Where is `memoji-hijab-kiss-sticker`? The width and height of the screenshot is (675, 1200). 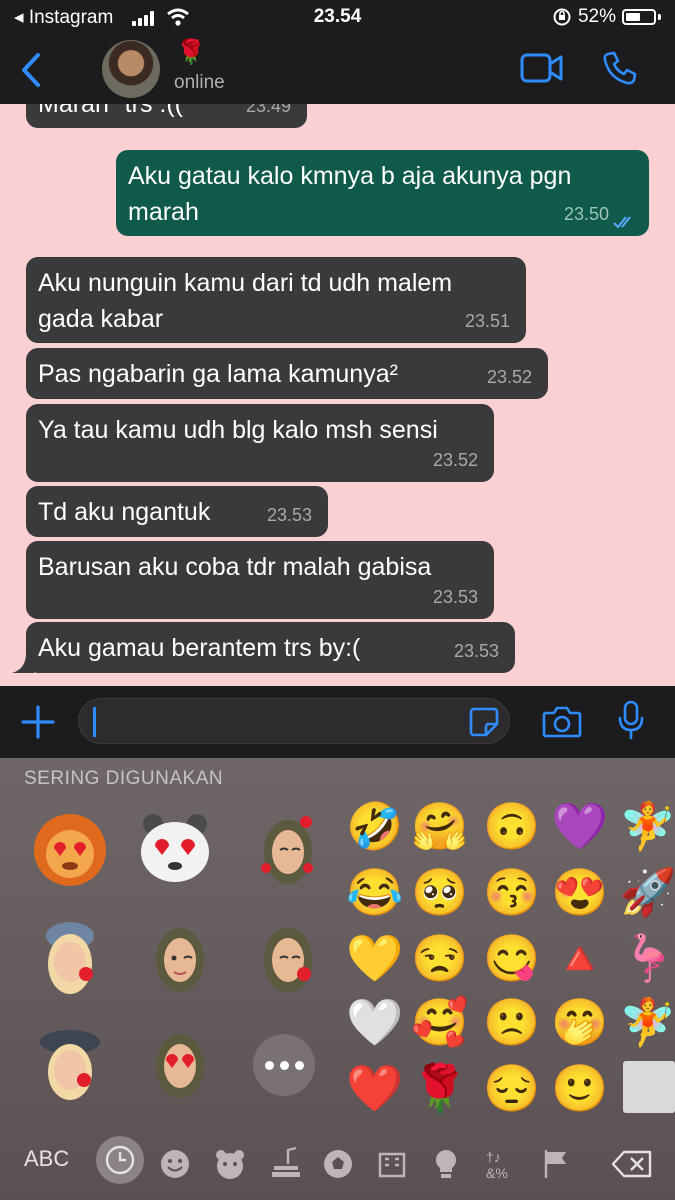
memoji-hijab-kiss-sticker is located at coordinates (288, 956).